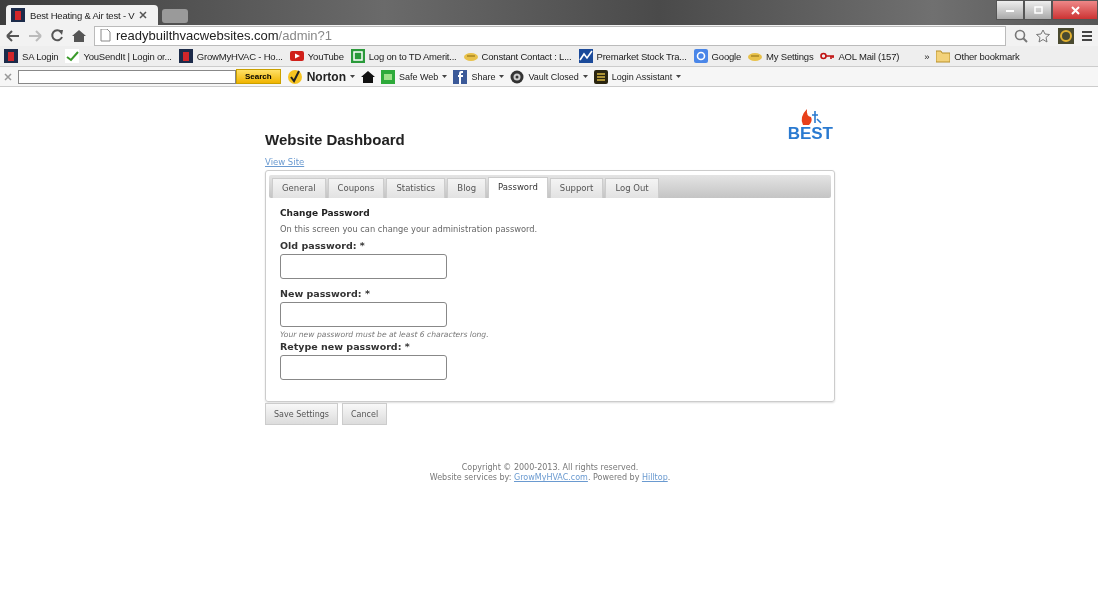 Image resolution: width=1098 pixels, height=593 pixels. I want to click on page-title: Website Dashboard, so click(335, 139).